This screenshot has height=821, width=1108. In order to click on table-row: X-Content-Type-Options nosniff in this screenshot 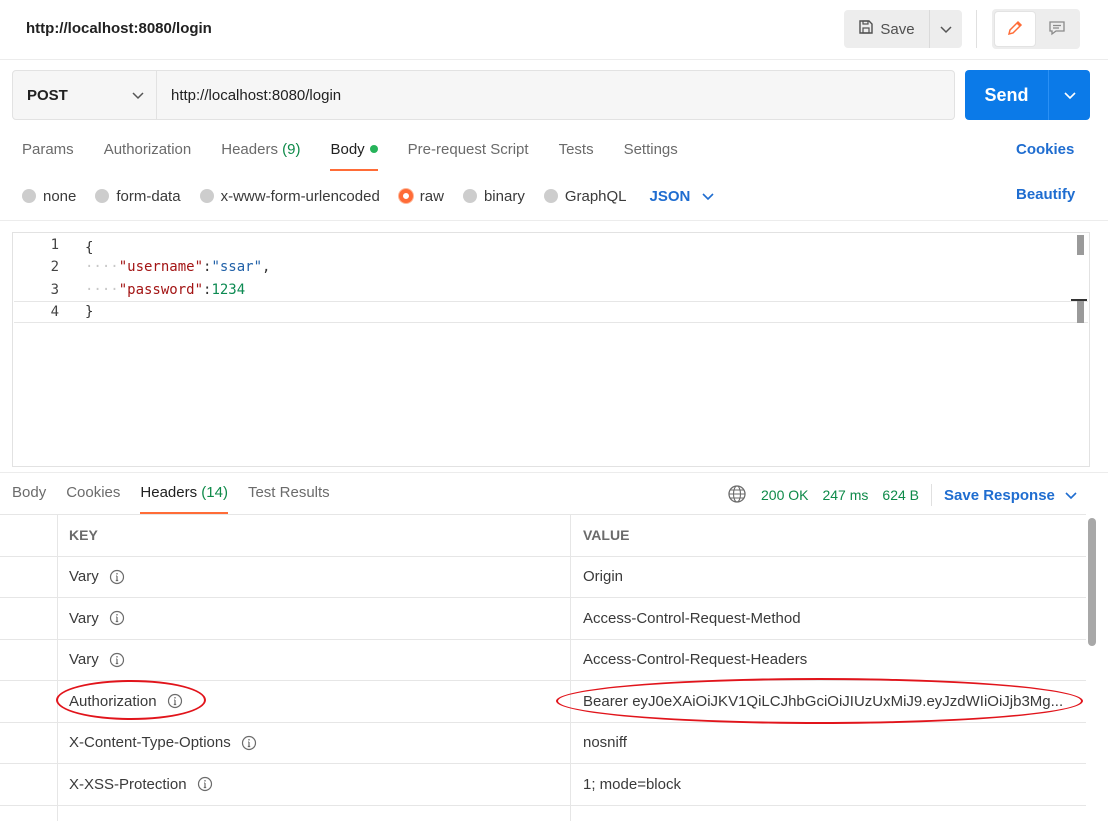, I will do `click(543, 743)`.